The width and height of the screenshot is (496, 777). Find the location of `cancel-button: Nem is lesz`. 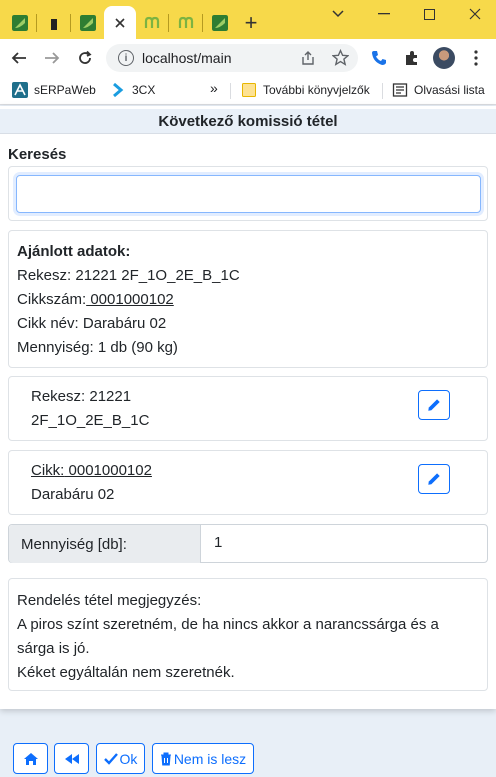

cancel-button: Nem is lesz is located at coordinates (203, 758).